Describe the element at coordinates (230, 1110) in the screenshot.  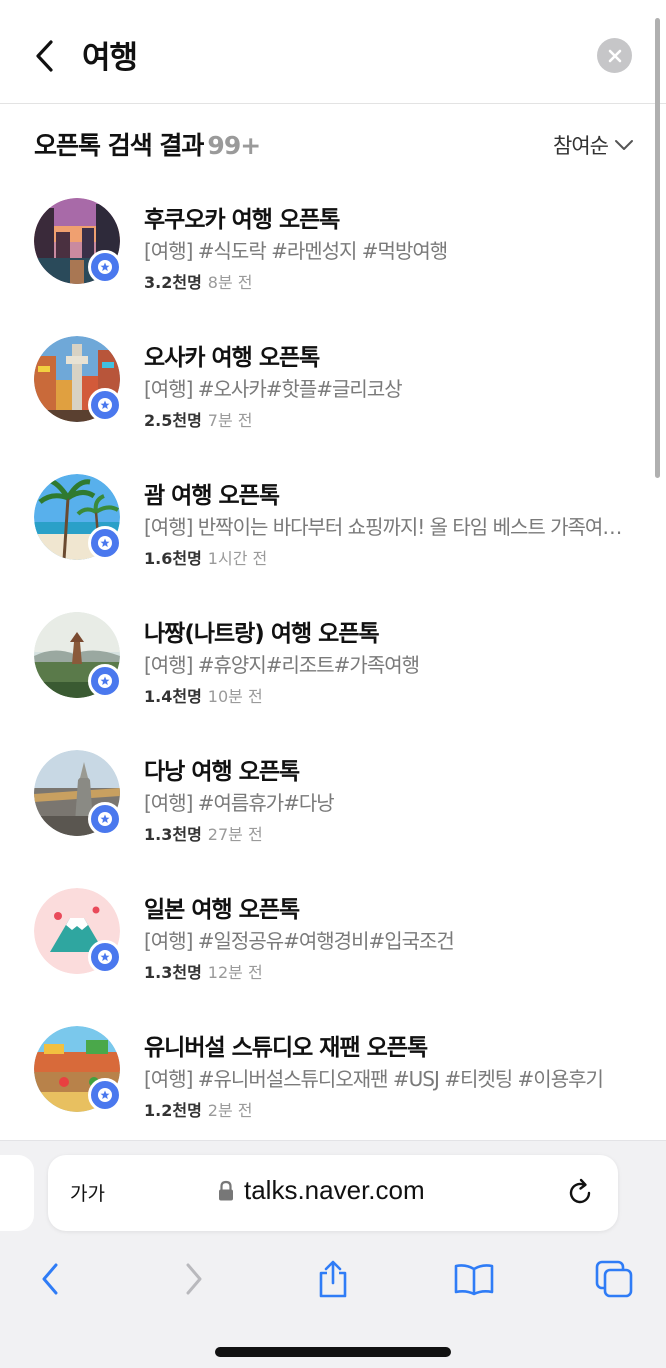
I see `last-activity: 2분 전` at that location.